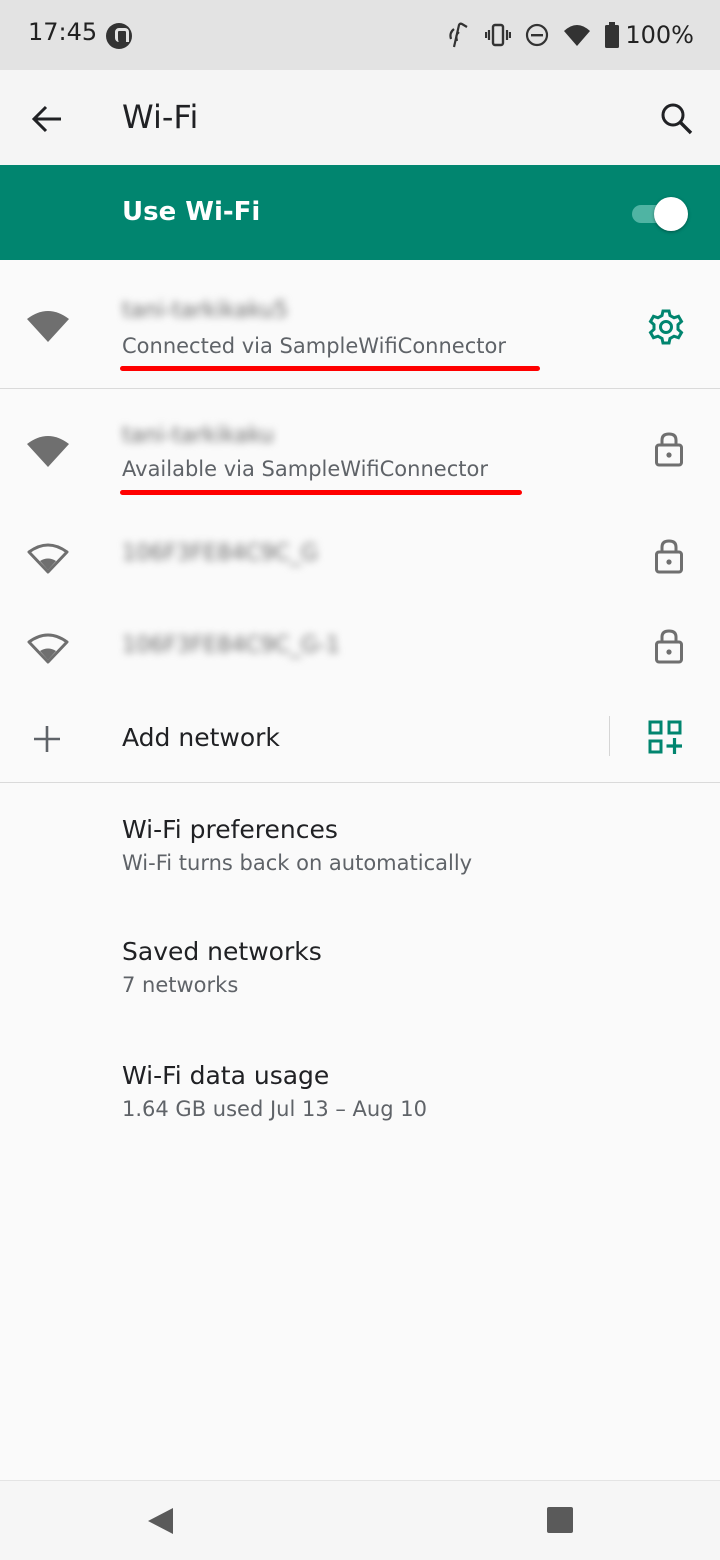 The image size is (720, 1560). Describe the element at coordinates (665, 737) in the screenshot. I see `qr-code-icon` at that location.